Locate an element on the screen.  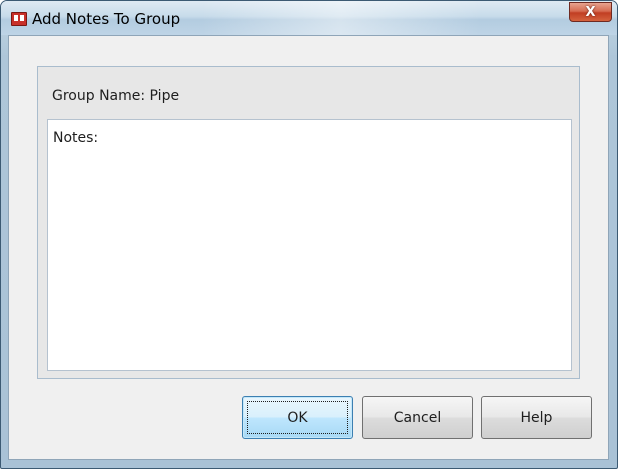
cancel-button: Cancel is located at coordinates (417, 417).